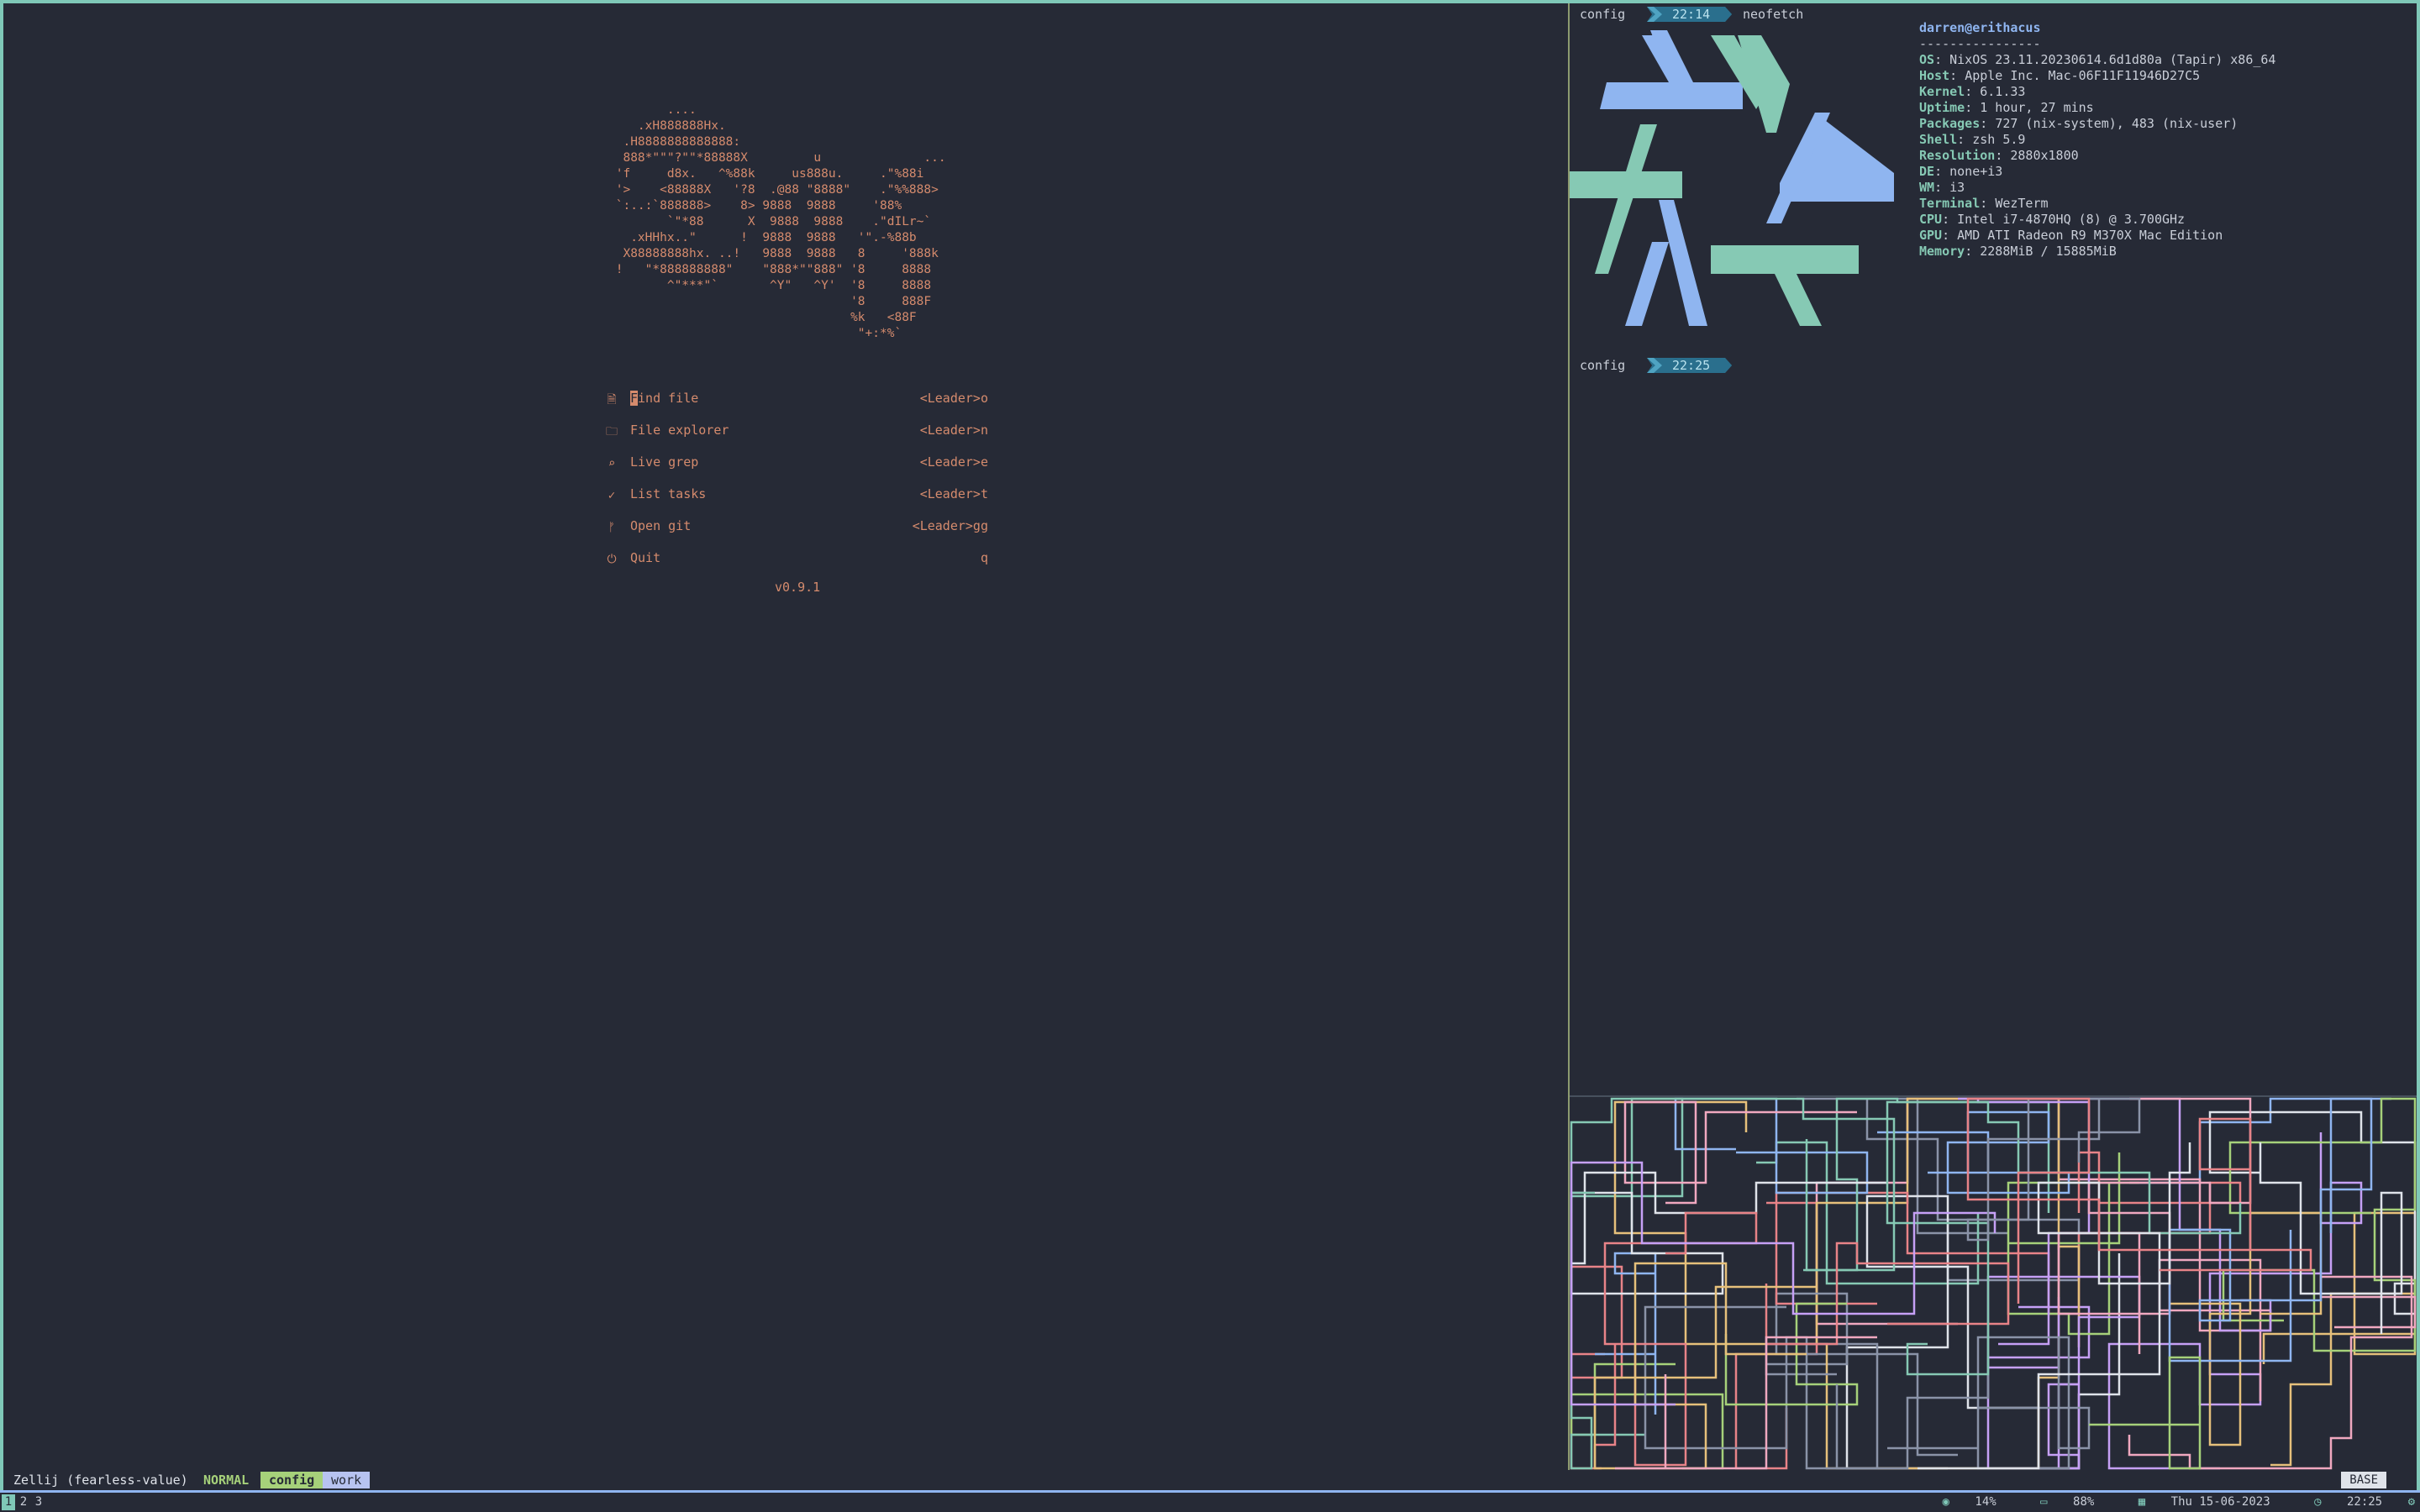 This screenshot has height=1512, width=2420. I want to click on neofetch-row-resolution: Resolution: 2880x1800, so click(2097, 156).